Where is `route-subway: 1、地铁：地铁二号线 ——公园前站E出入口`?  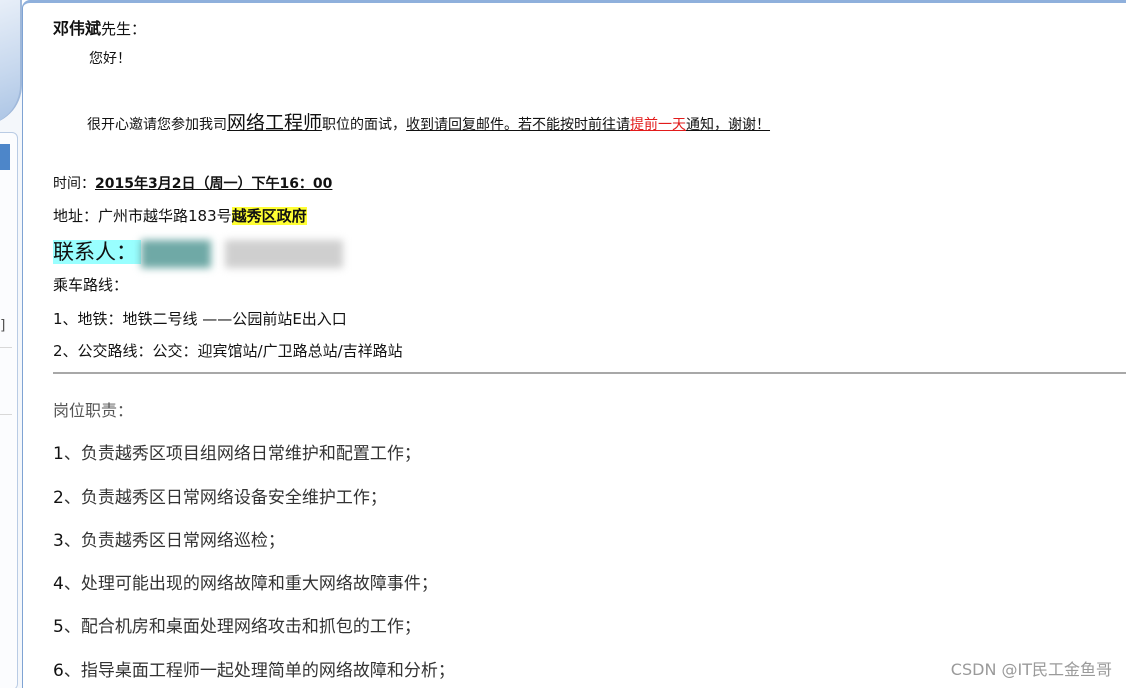 route-subway: 1、地铁：地铁二号线 ——公园前站E出入口 is located at coordinates (200, 319).